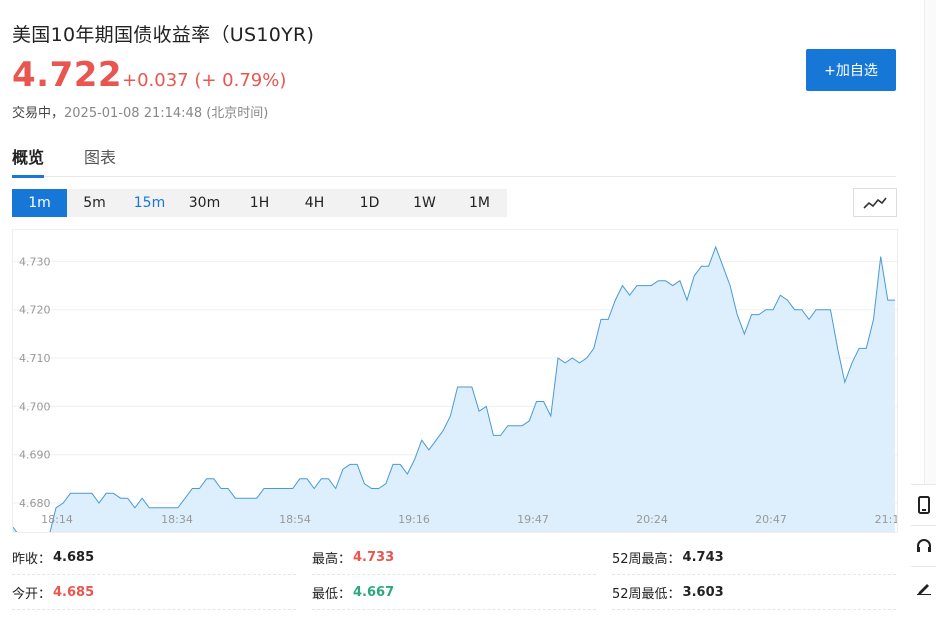  Describe the element at coordinates (754, 592) in the screenshot. I see `stat-52w-low: 52周最低： 3.603` at that location.